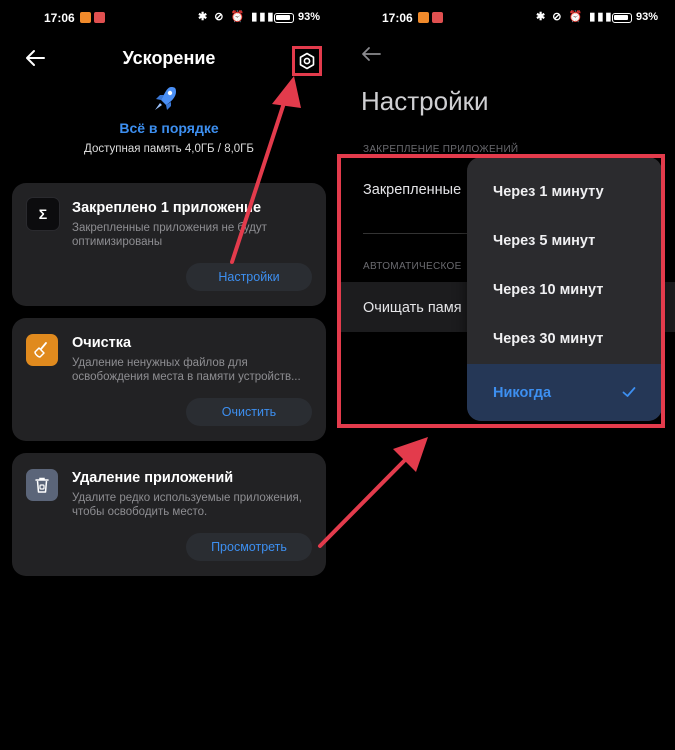 The image size is (675, 750). What do you see at coordinates (373, 492) in the screenshot?
I see `arrow-to-dropdown` at bounding box center [373, 492].